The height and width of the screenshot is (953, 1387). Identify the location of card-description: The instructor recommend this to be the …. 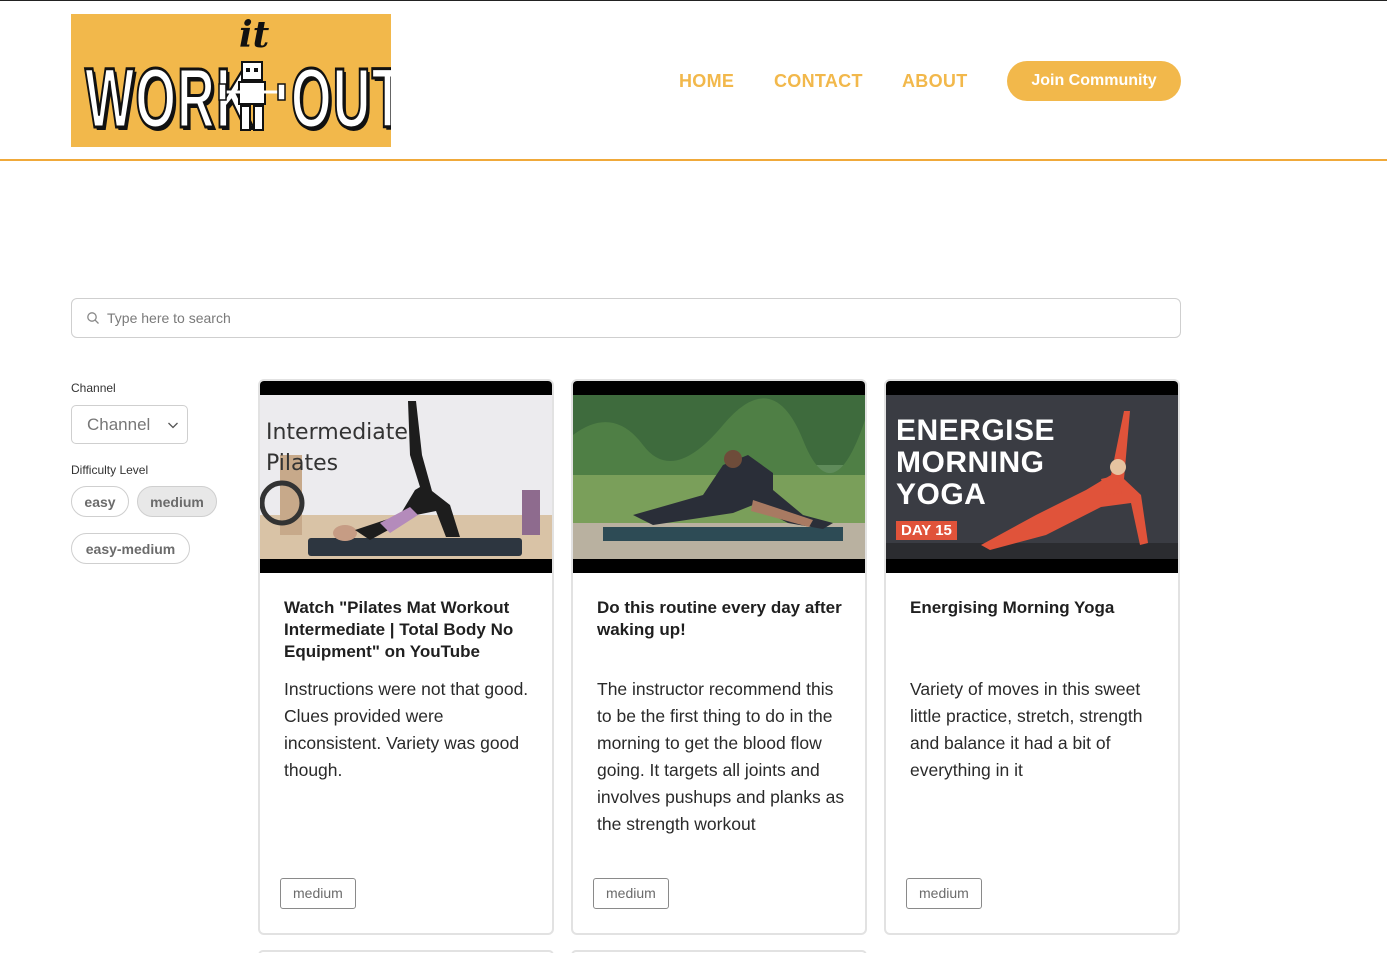
(721, 756).